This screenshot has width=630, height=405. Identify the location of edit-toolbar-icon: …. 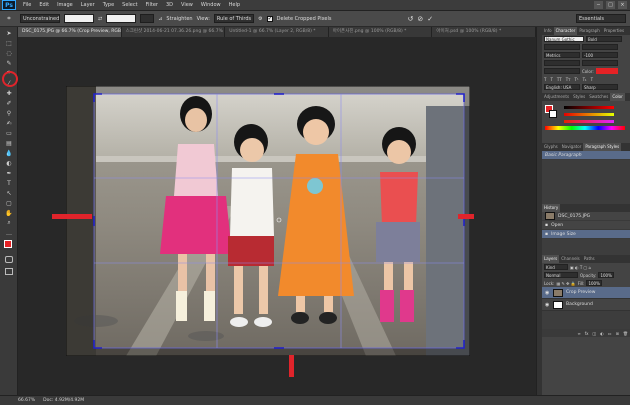
(9, 233).